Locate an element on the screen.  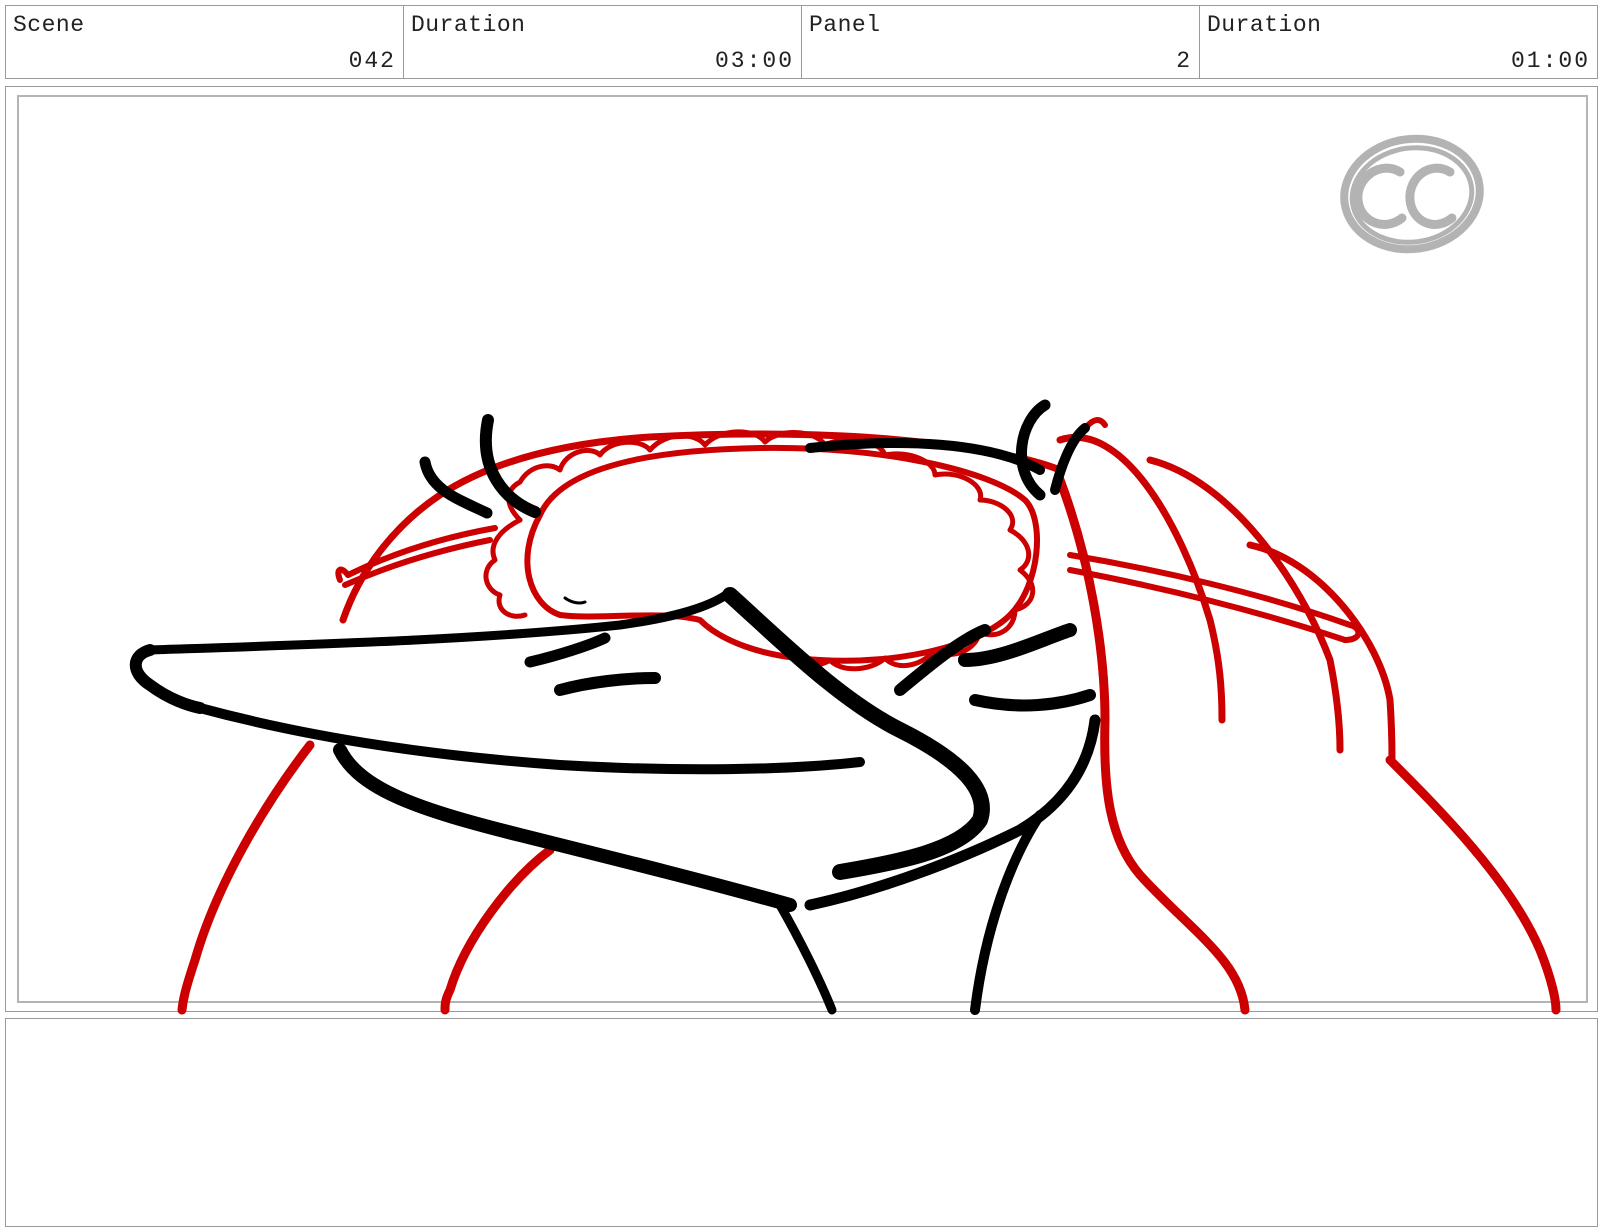
cc-watermark-logo is located at coordinates (1412, 194).